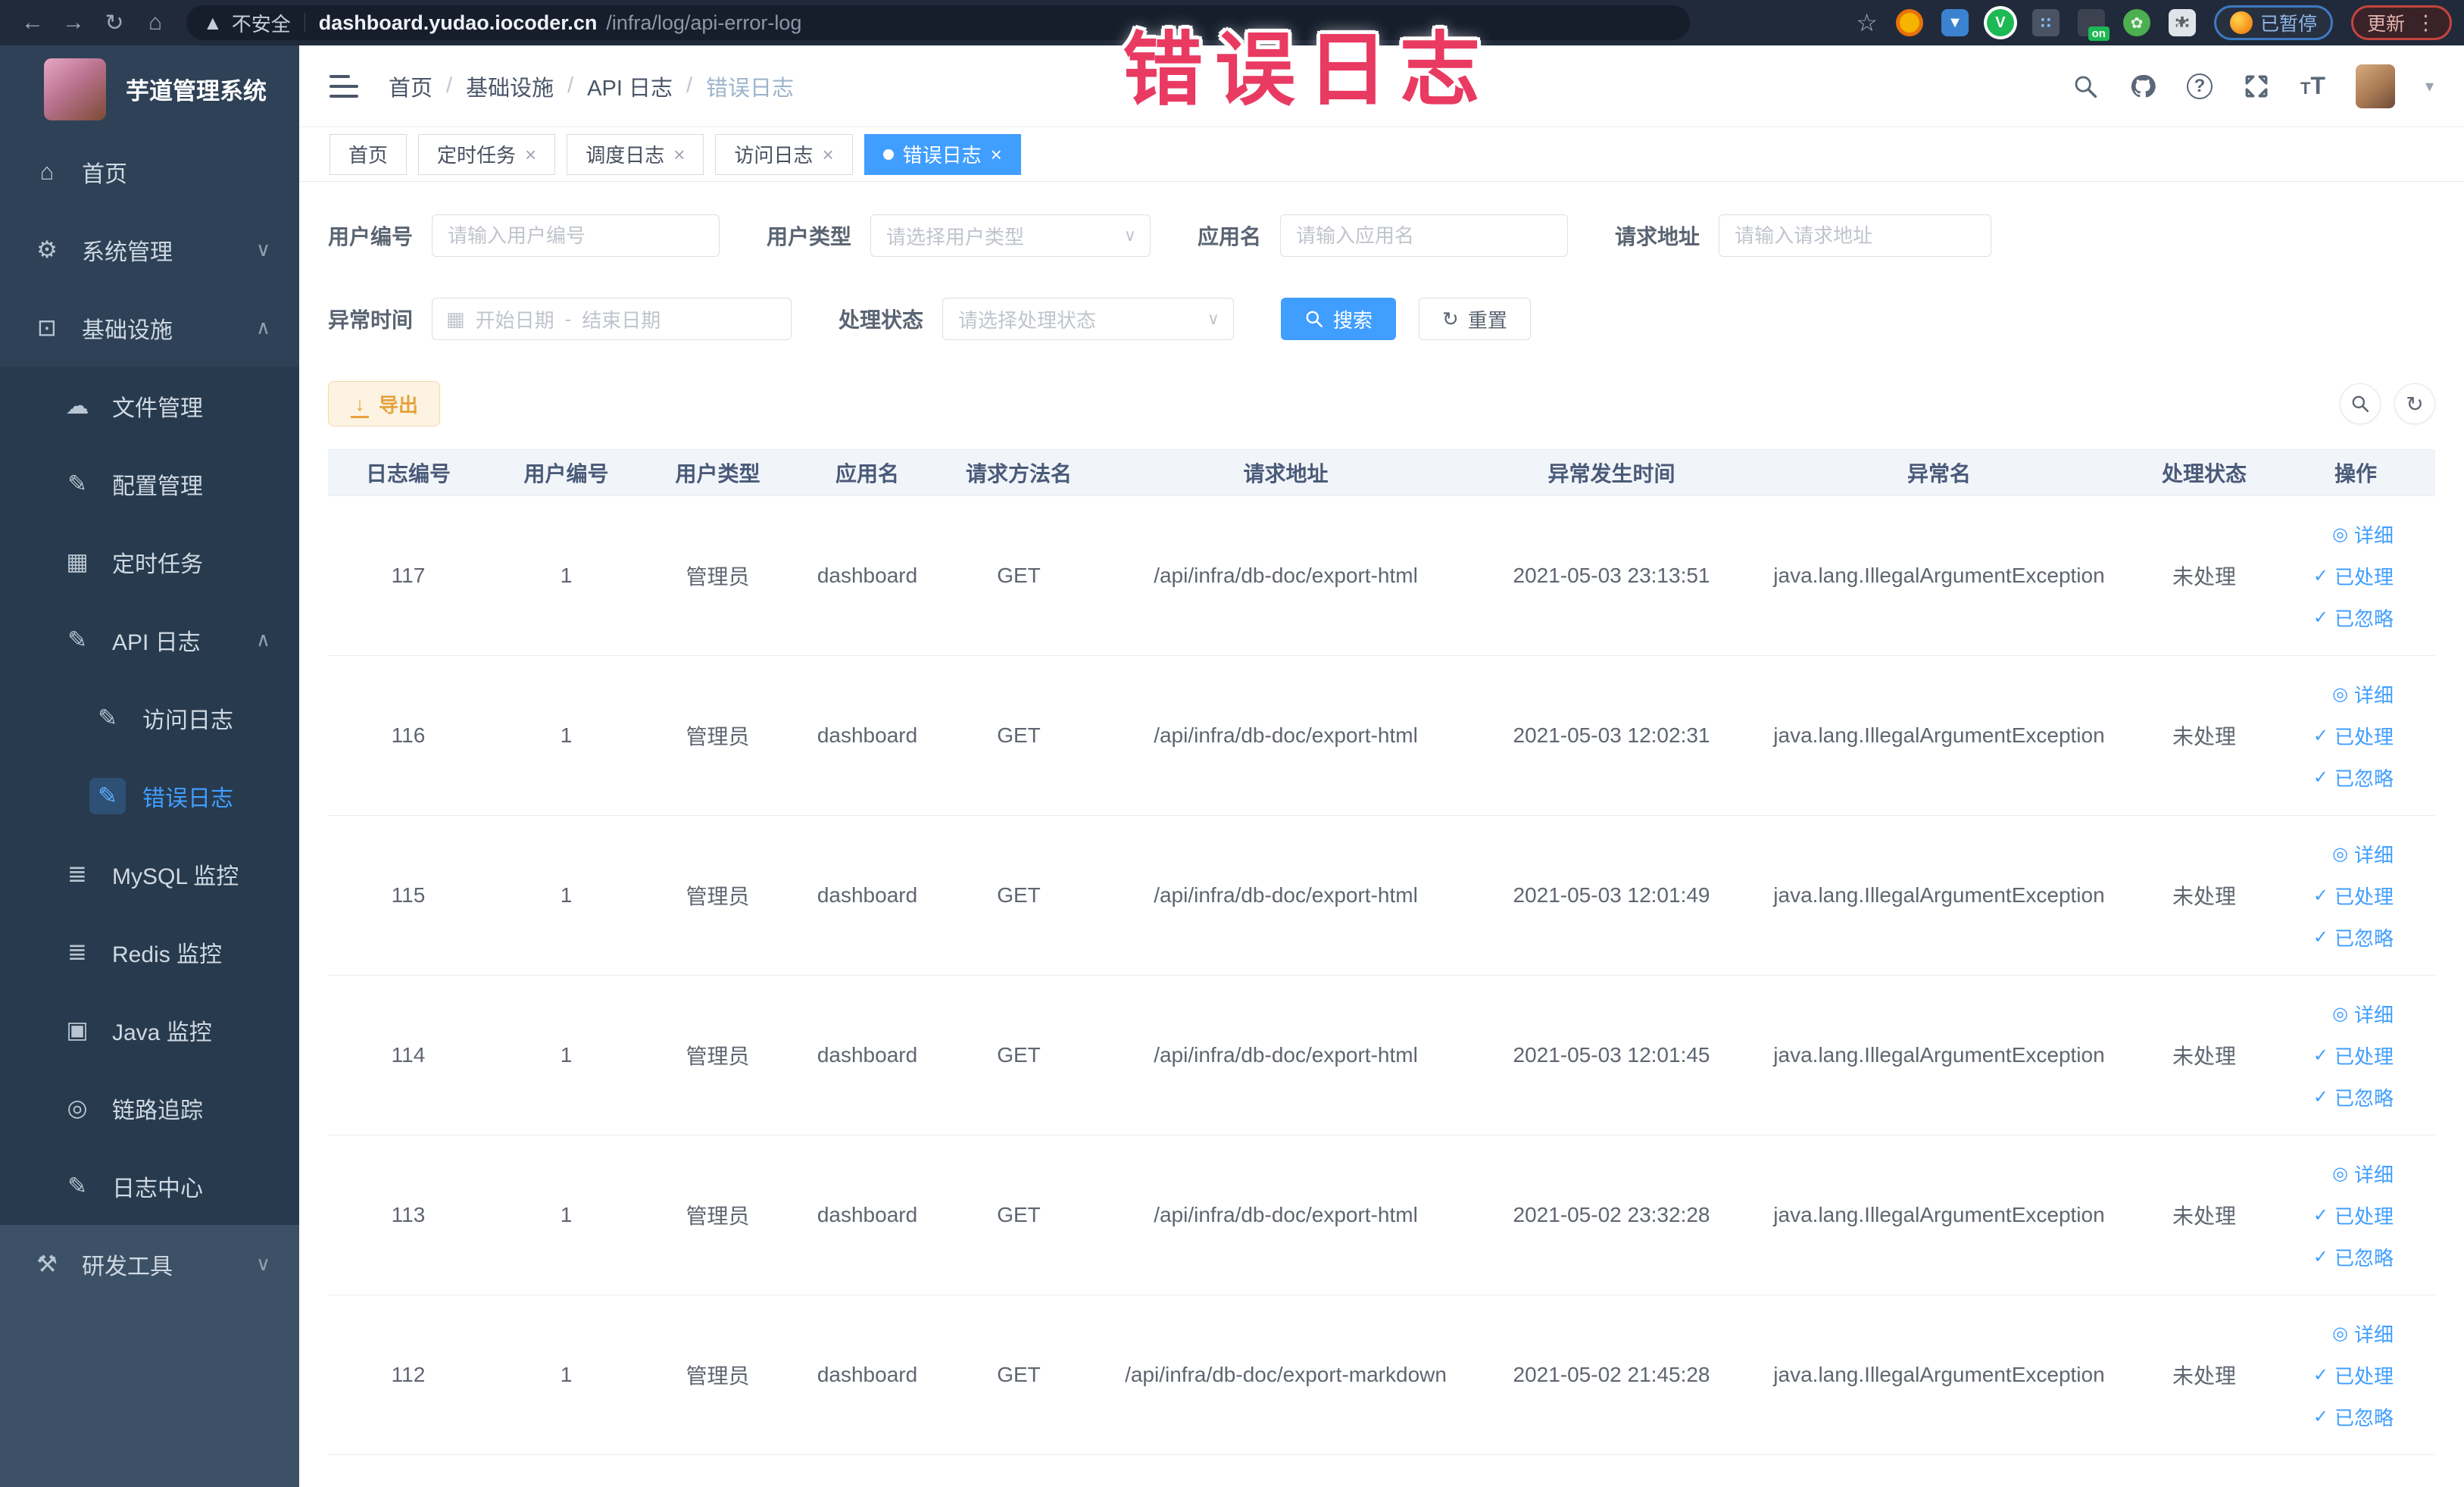 Image resolution: width=2464 pixels, height=1487 pixels. I want to click on sidebar-item-dev-tools: ⚒ 研发工具 ∨, so click(149, 1264).